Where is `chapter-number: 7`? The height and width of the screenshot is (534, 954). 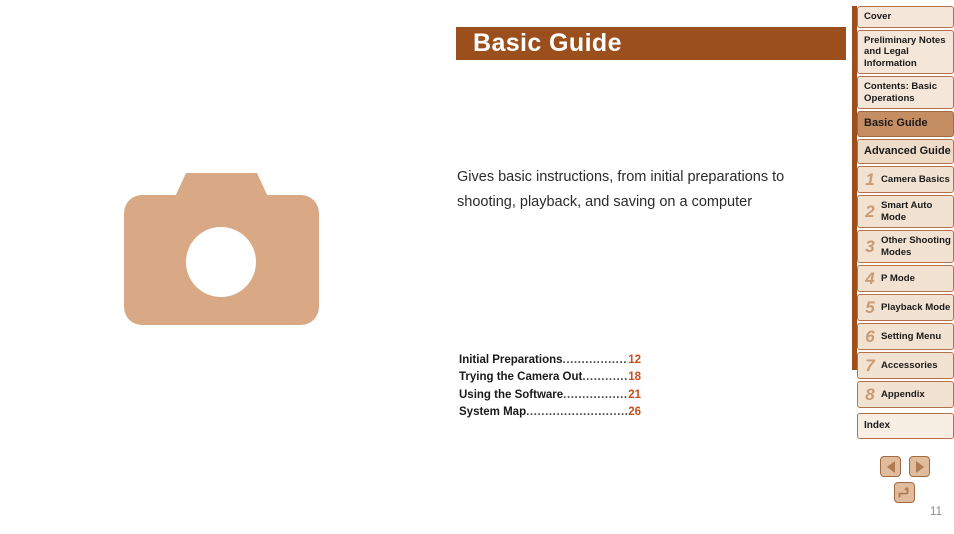 chapter-number: 7 is located at coordinates (870, 365).